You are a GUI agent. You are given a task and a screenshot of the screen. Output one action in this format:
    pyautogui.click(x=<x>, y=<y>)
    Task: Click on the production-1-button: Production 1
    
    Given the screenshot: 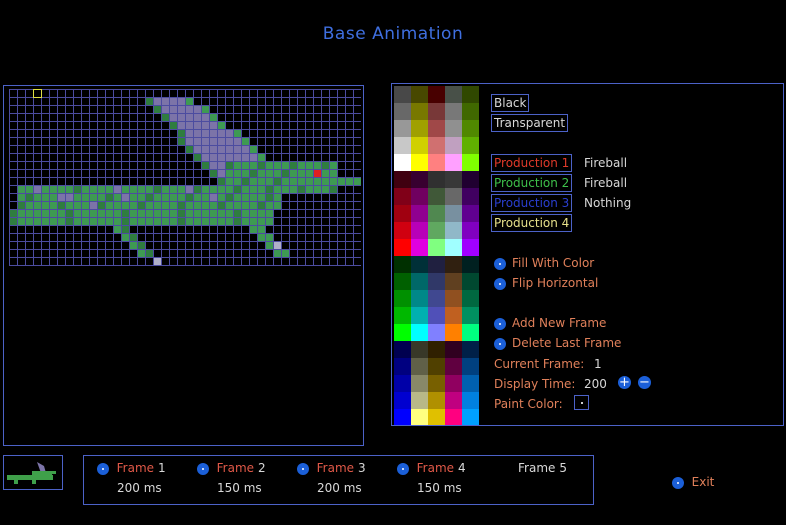 What is the action you would take?
    pyautogui.click(x=532, y=163)
    